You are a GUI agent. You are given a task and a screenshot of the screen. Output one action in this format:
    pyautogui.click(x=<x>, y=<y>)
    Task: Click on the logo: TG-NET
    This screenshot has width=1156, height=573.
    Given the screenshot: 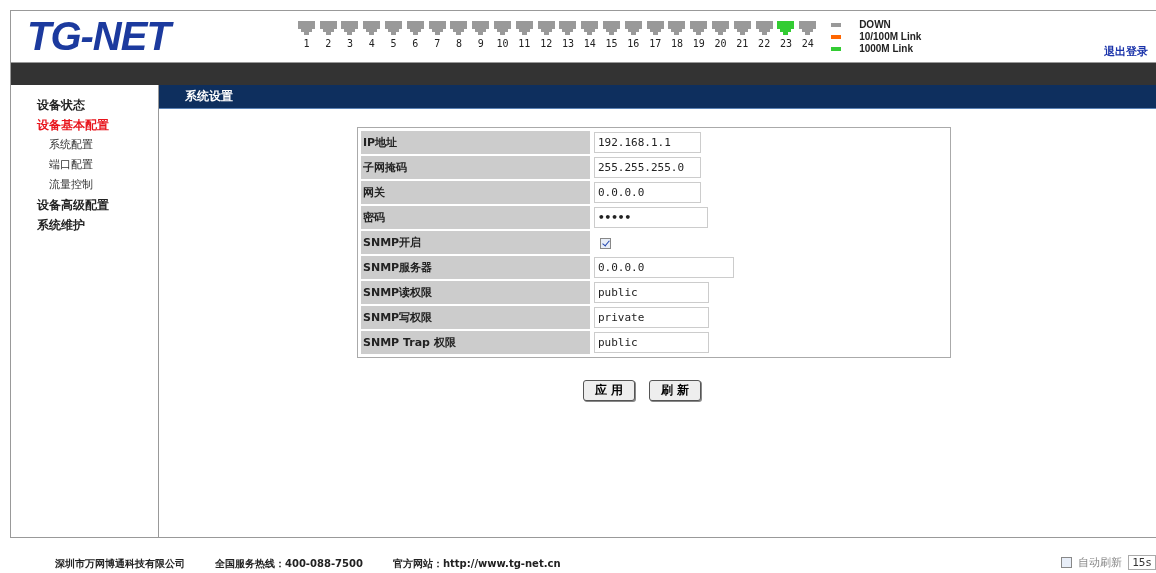 What is the action you would take?
    pyautogui.click(x=162, y=36)
    